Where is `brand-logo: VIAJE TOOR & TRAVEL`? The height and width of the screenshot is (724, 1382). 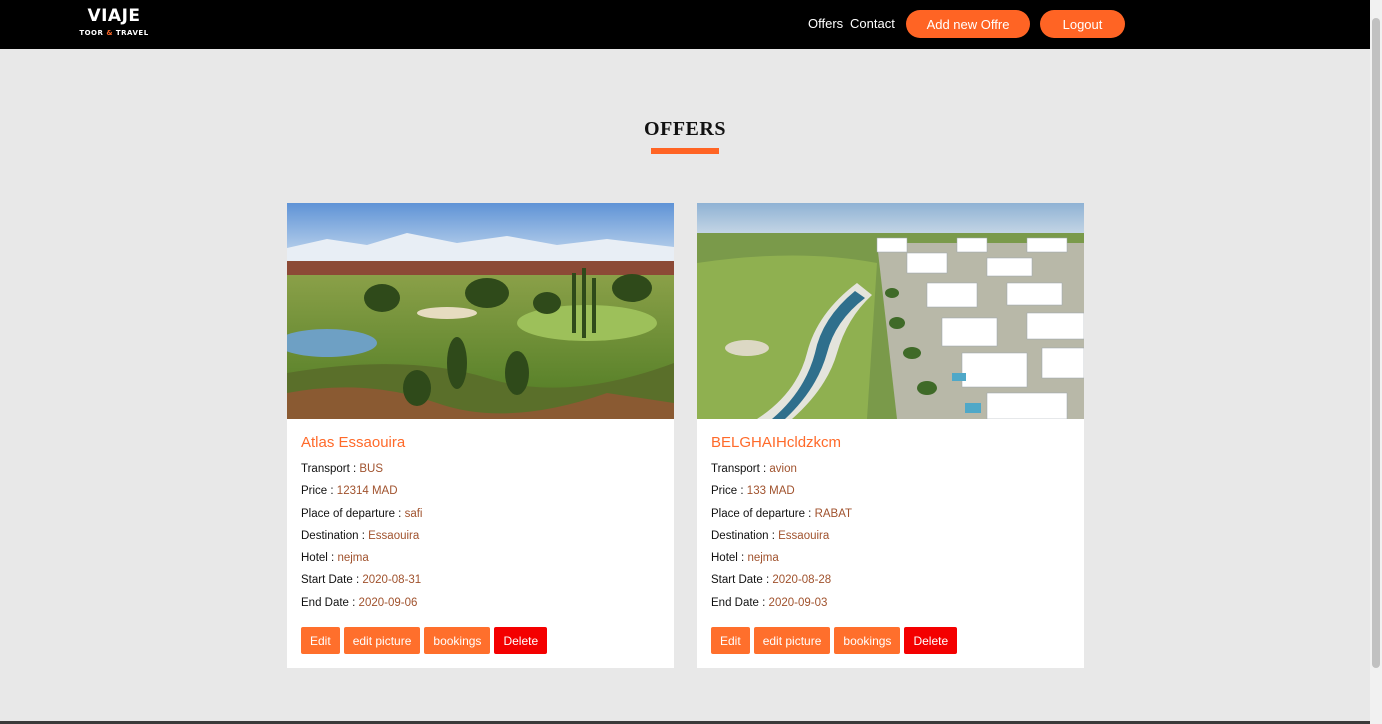
brand-logo: VIAJE TOOR & TRAVEL is located at coordinates (114, 21).